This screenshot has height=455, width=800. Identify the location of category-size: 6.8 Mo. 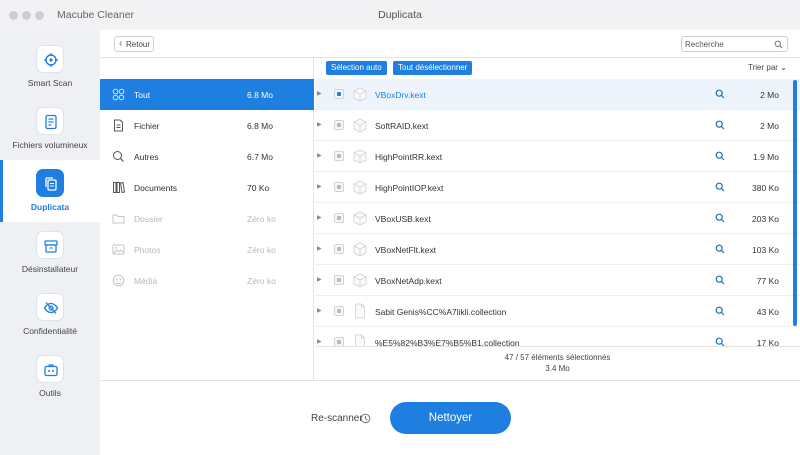
(260, 126).